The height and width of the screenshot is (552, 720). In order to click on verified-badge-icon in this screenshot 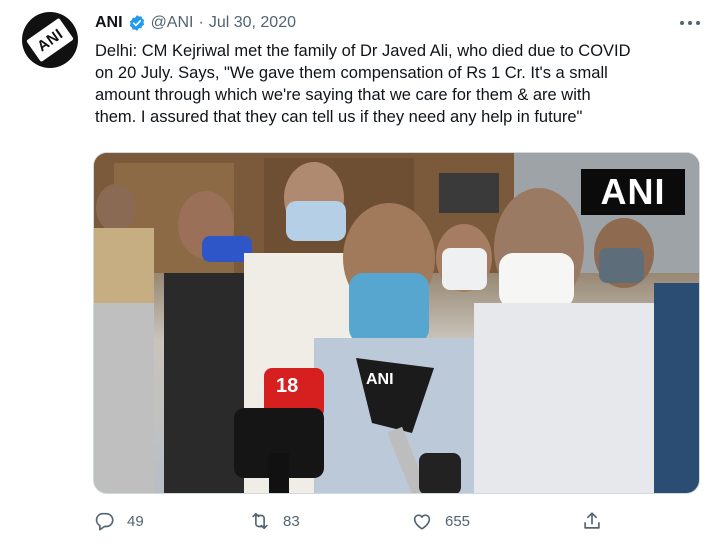, I will do `click(136, 23)`.